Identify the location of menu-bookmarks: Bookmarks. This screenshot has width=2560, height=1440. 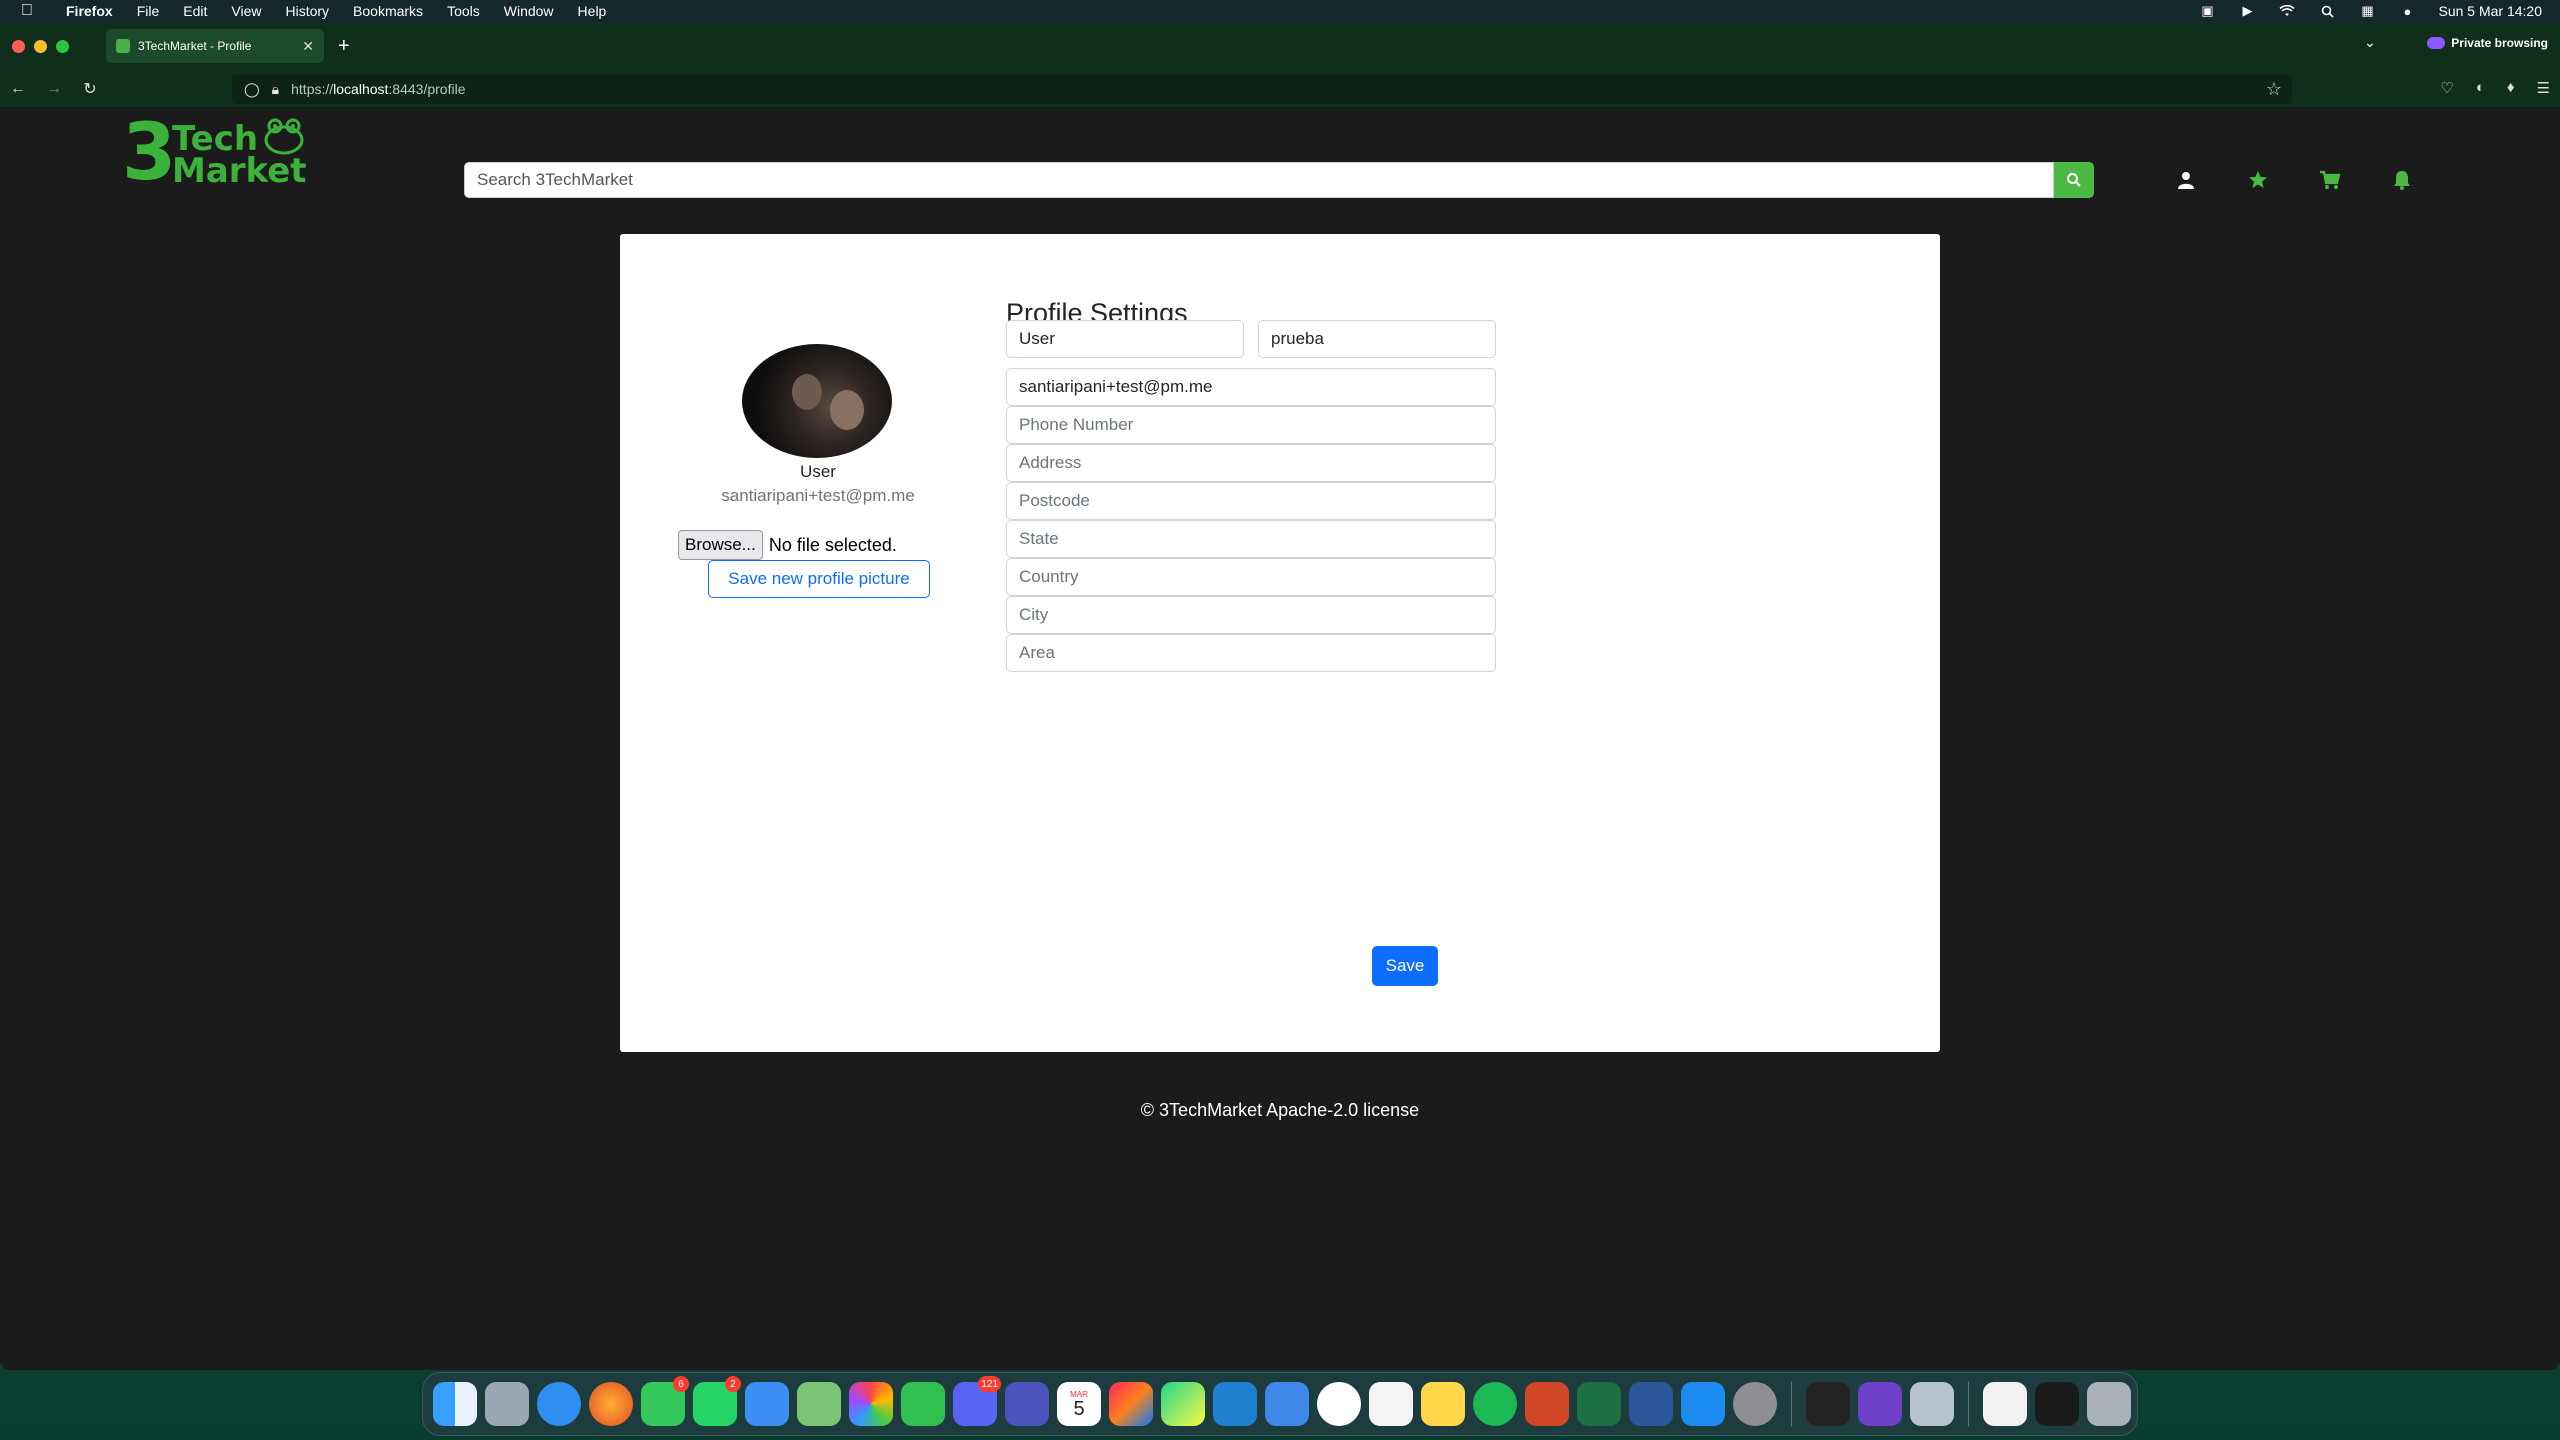
(388, 11).